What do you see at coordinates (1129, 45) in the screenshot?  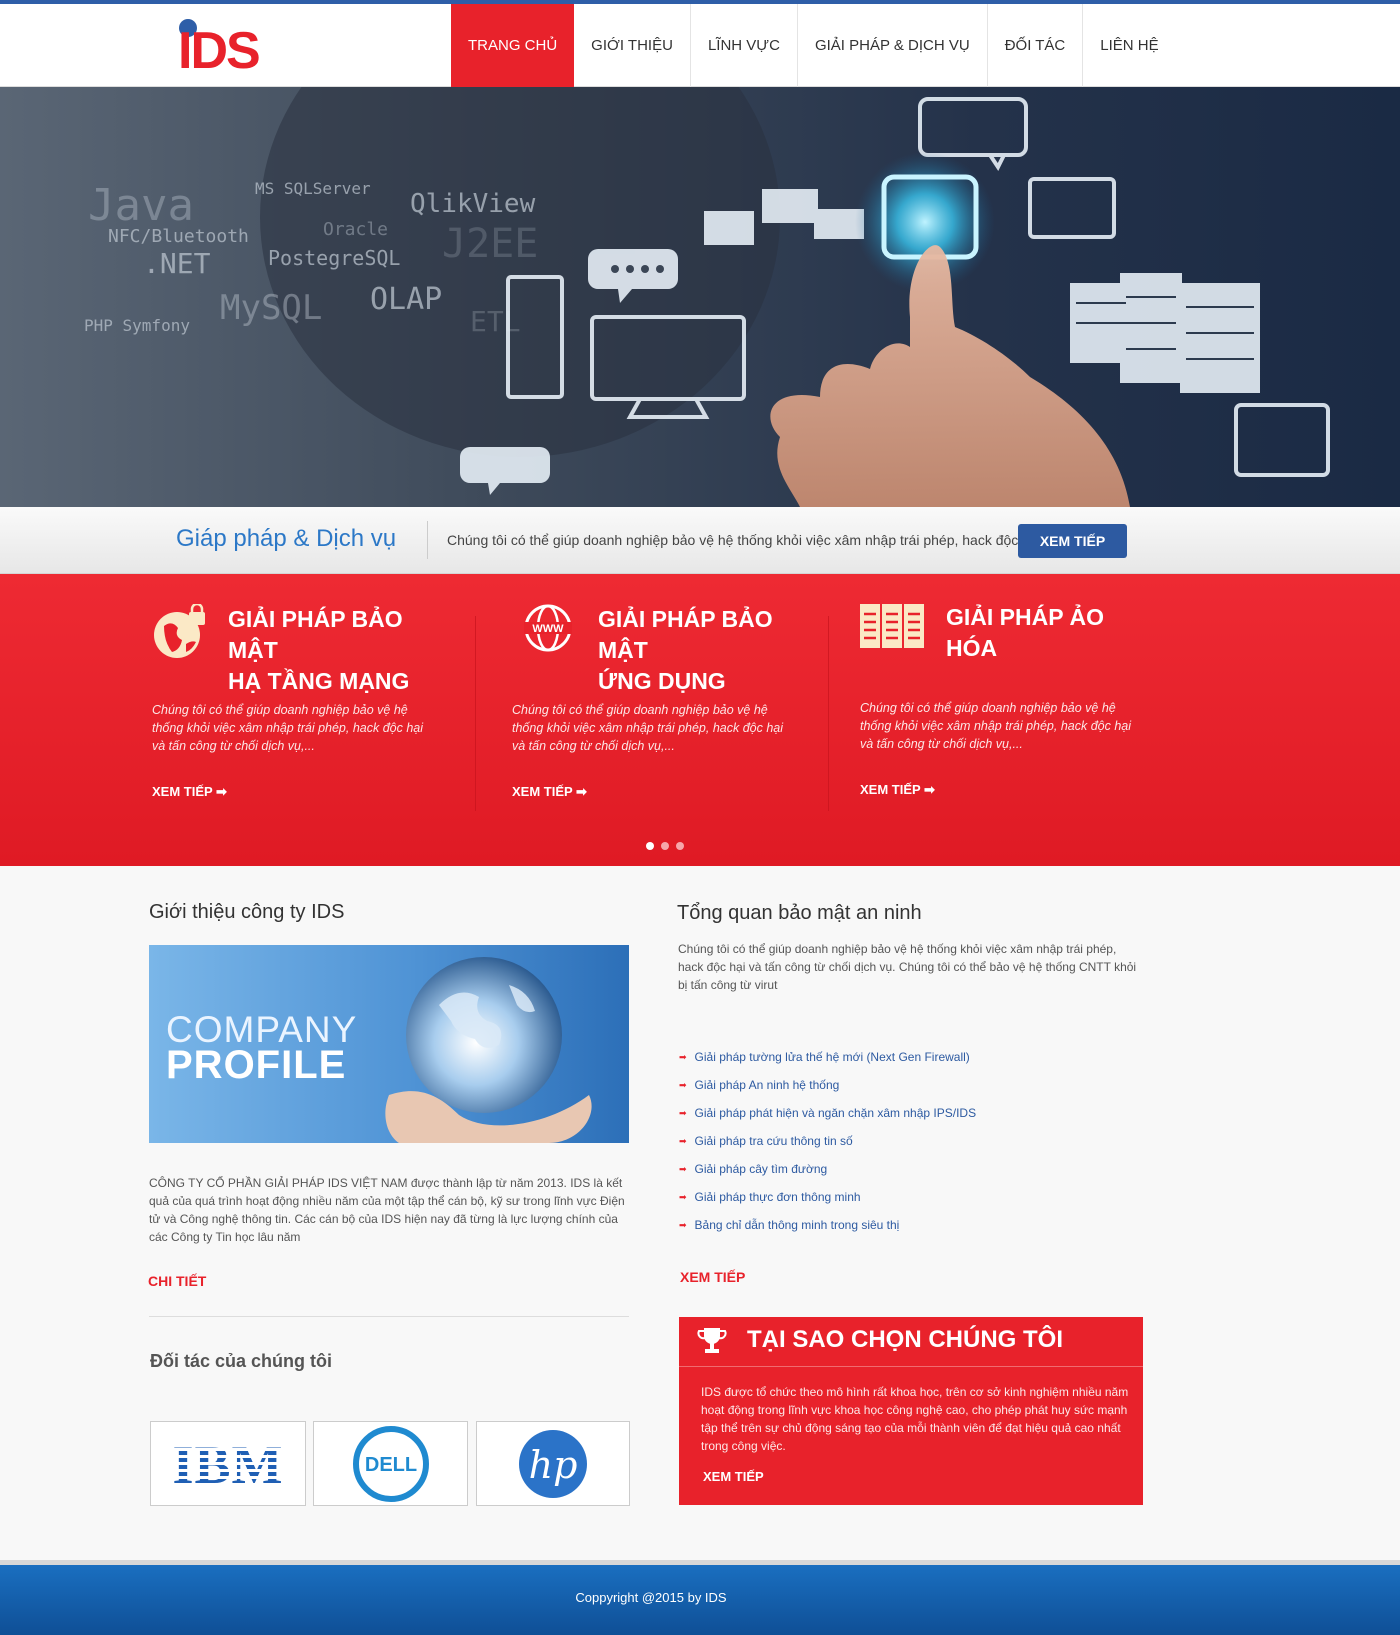 I see `nav-lien-he: LIÊN HỆ` at bounding box center [1129, 45].